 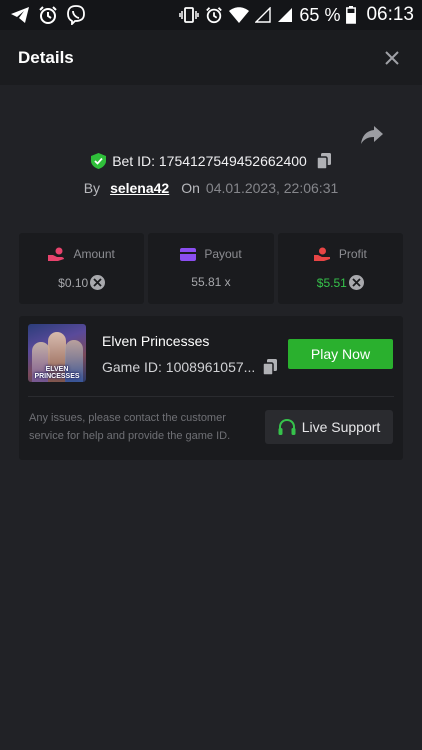 What do you see at coordinates (46, 57) in the screenshot?
I see `page-title: Details` at bounding box center [46, 57].